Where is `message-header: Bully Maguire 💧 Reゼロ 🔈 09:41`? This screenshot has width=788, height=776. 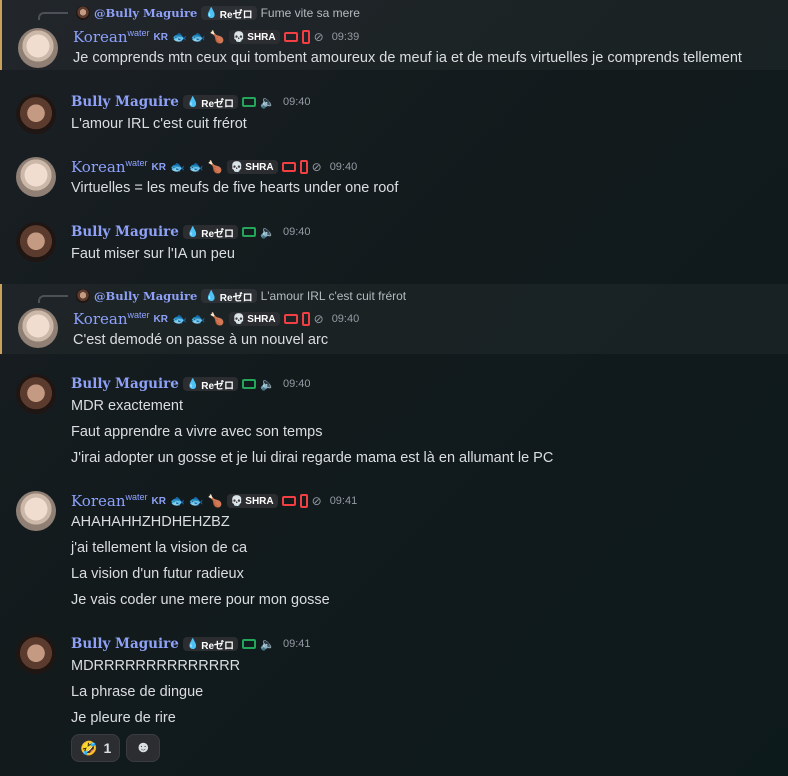 message-header: Bully Maguire 💧 Reゼロ 🔈 09:41 is located at coordinates (191, 644).